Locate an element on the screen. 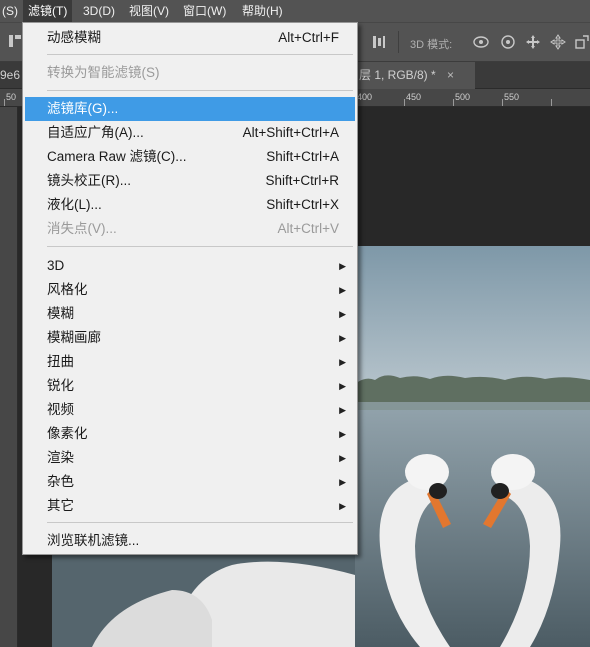 The height and width of the screenshot is (647, 590). menu-item-adaptive-wide-angle: 自适应广角(A)... Alt+Shift+Ctrl+A is located at coordinates (190, 133).